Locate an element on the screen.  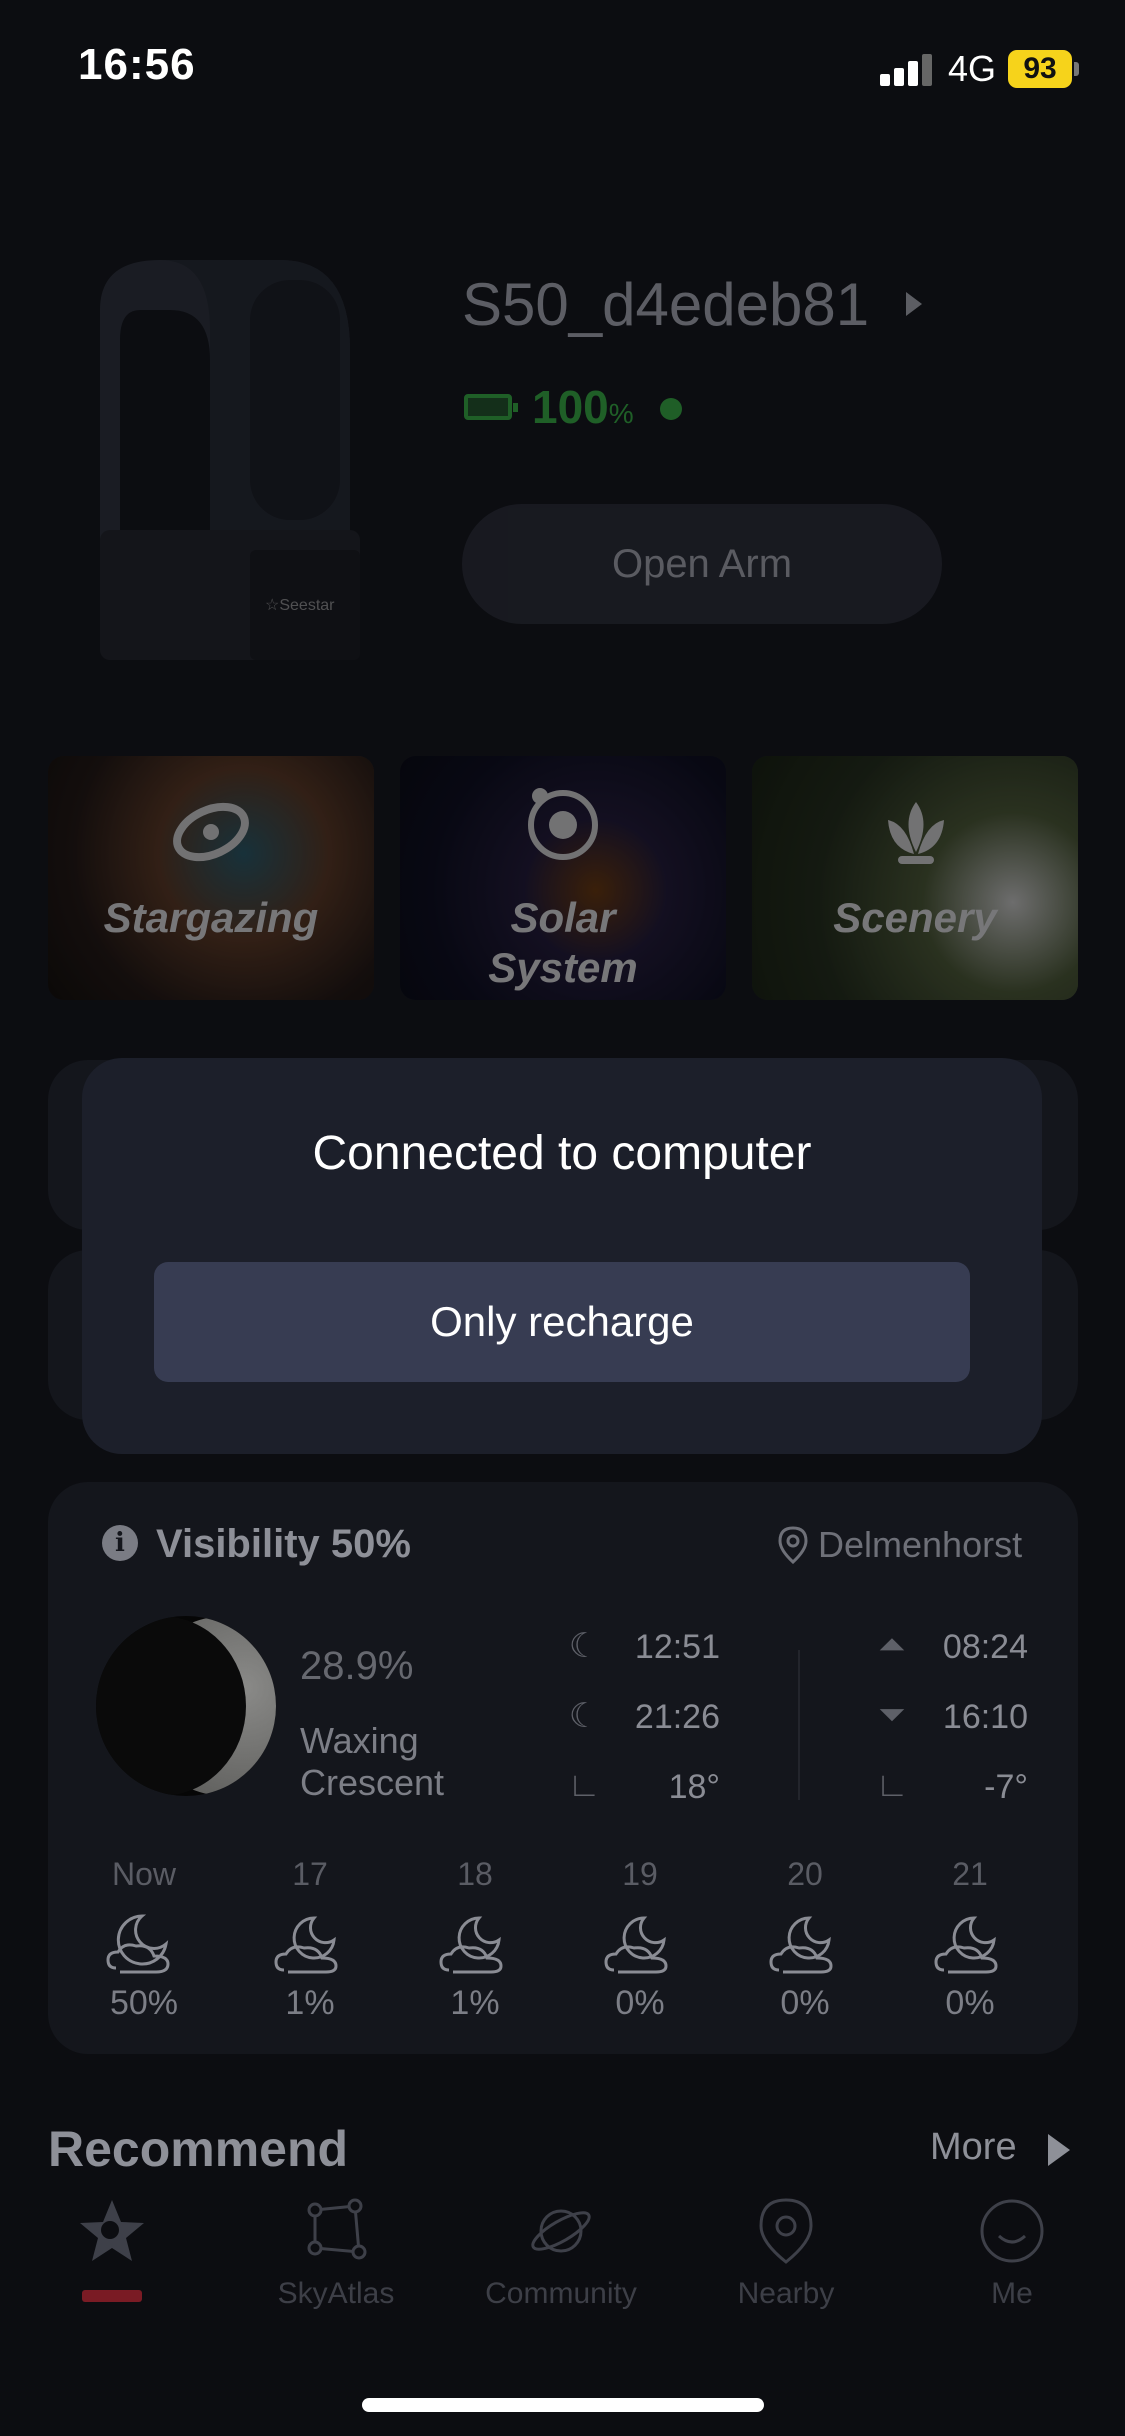
tab-label: SkyAtlas is located at coordinates (336, 2293).